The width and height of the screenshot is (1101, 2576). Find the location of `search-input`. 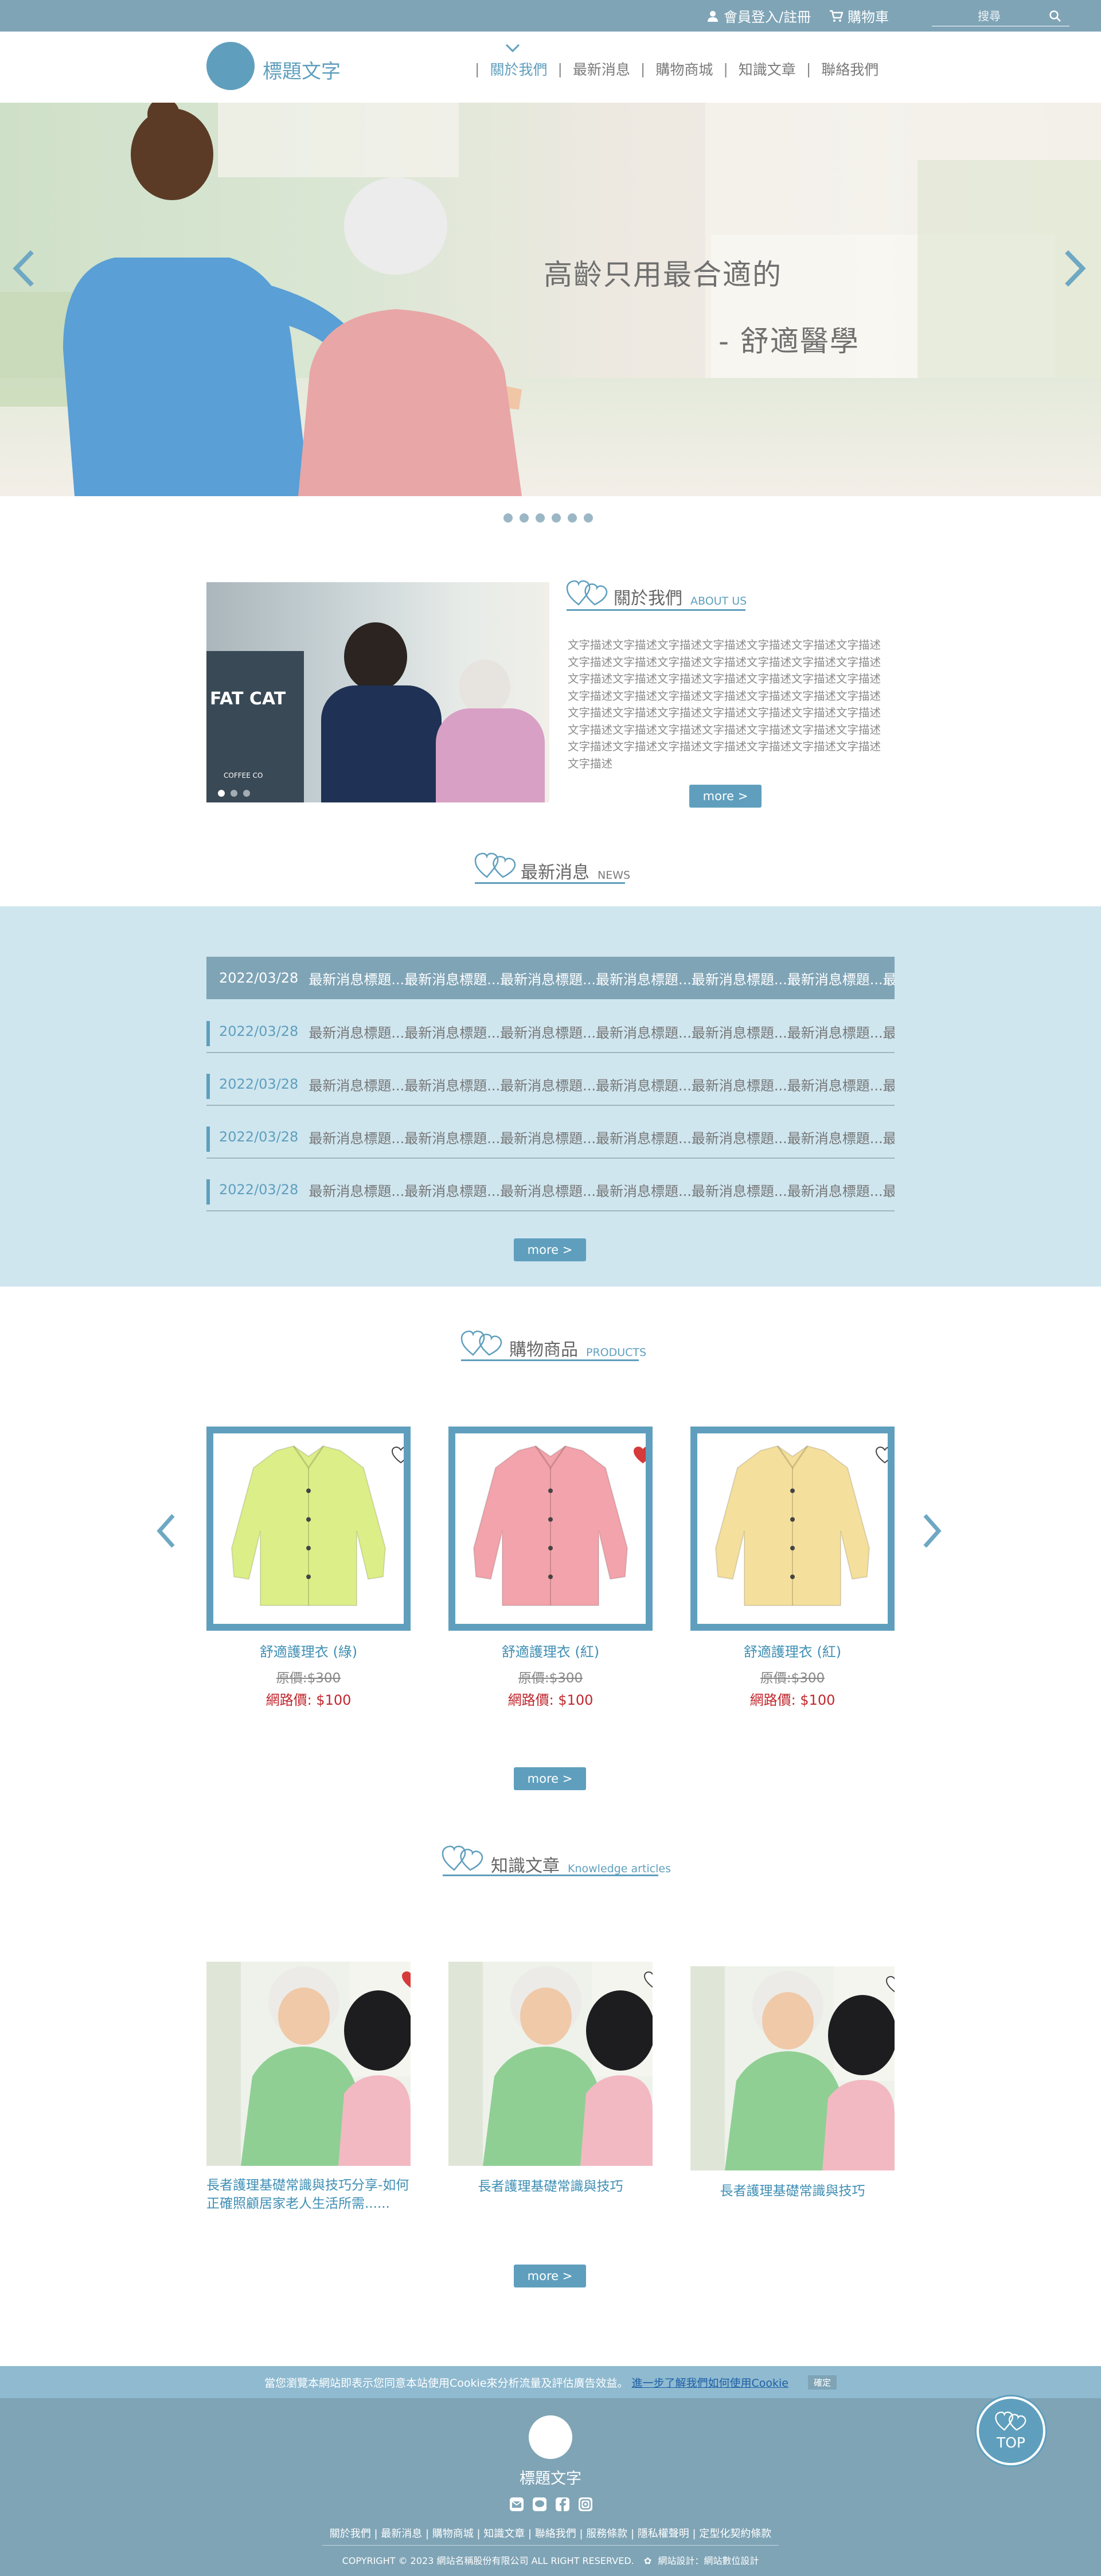

search-input is located at coordinates (989, 16).